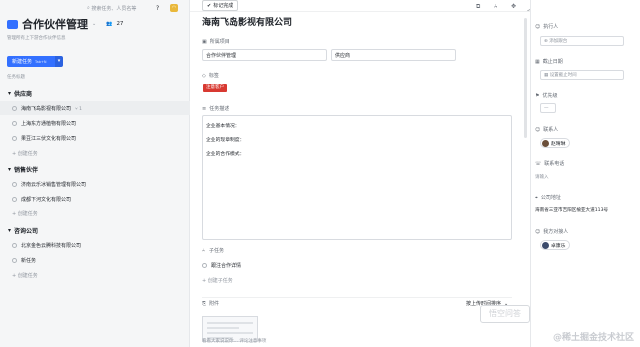 Image resolution: width=640 pixels, height=347 pixels. Describe the element at coordinates (393, 55) in the screenshot. I see `section-select: 供应商` at that location.